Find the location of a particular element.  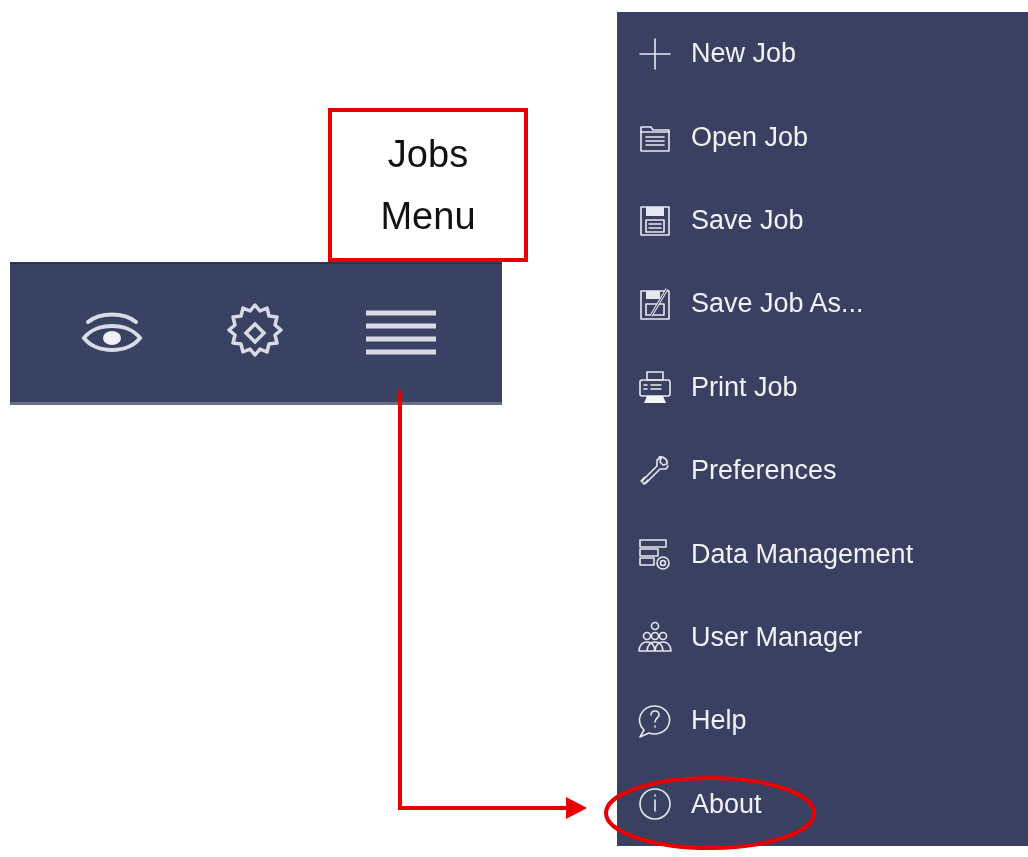

menu-item-label: Data Management is located at coordinates (802, 554).